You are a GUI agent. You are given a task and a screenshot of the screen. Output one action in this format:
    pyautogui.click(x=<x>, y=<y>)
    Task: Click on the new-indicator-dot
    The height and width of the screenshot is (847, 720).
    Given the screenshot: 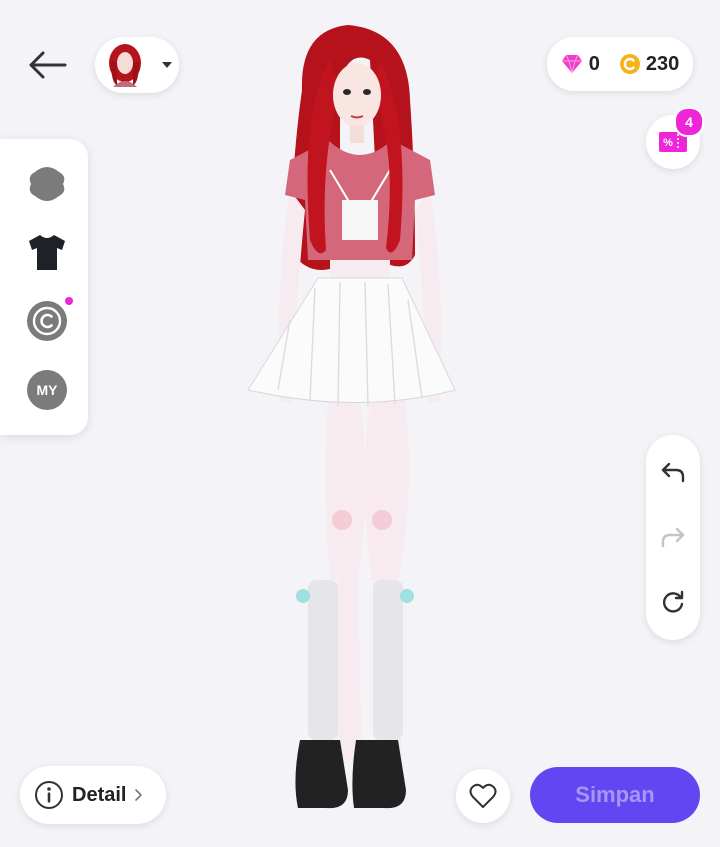 What is the action you would take?
    pyautogui.click(x=69, y=301)
    